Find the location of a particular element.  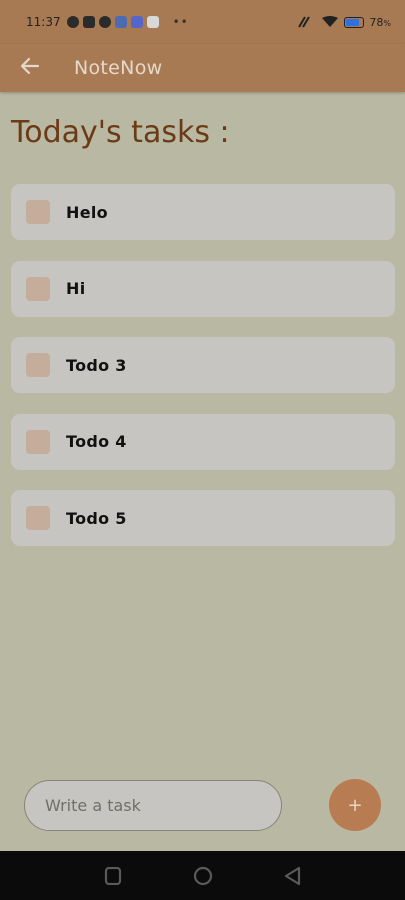

task-input-wrapper is located at coordinates (153, 805).